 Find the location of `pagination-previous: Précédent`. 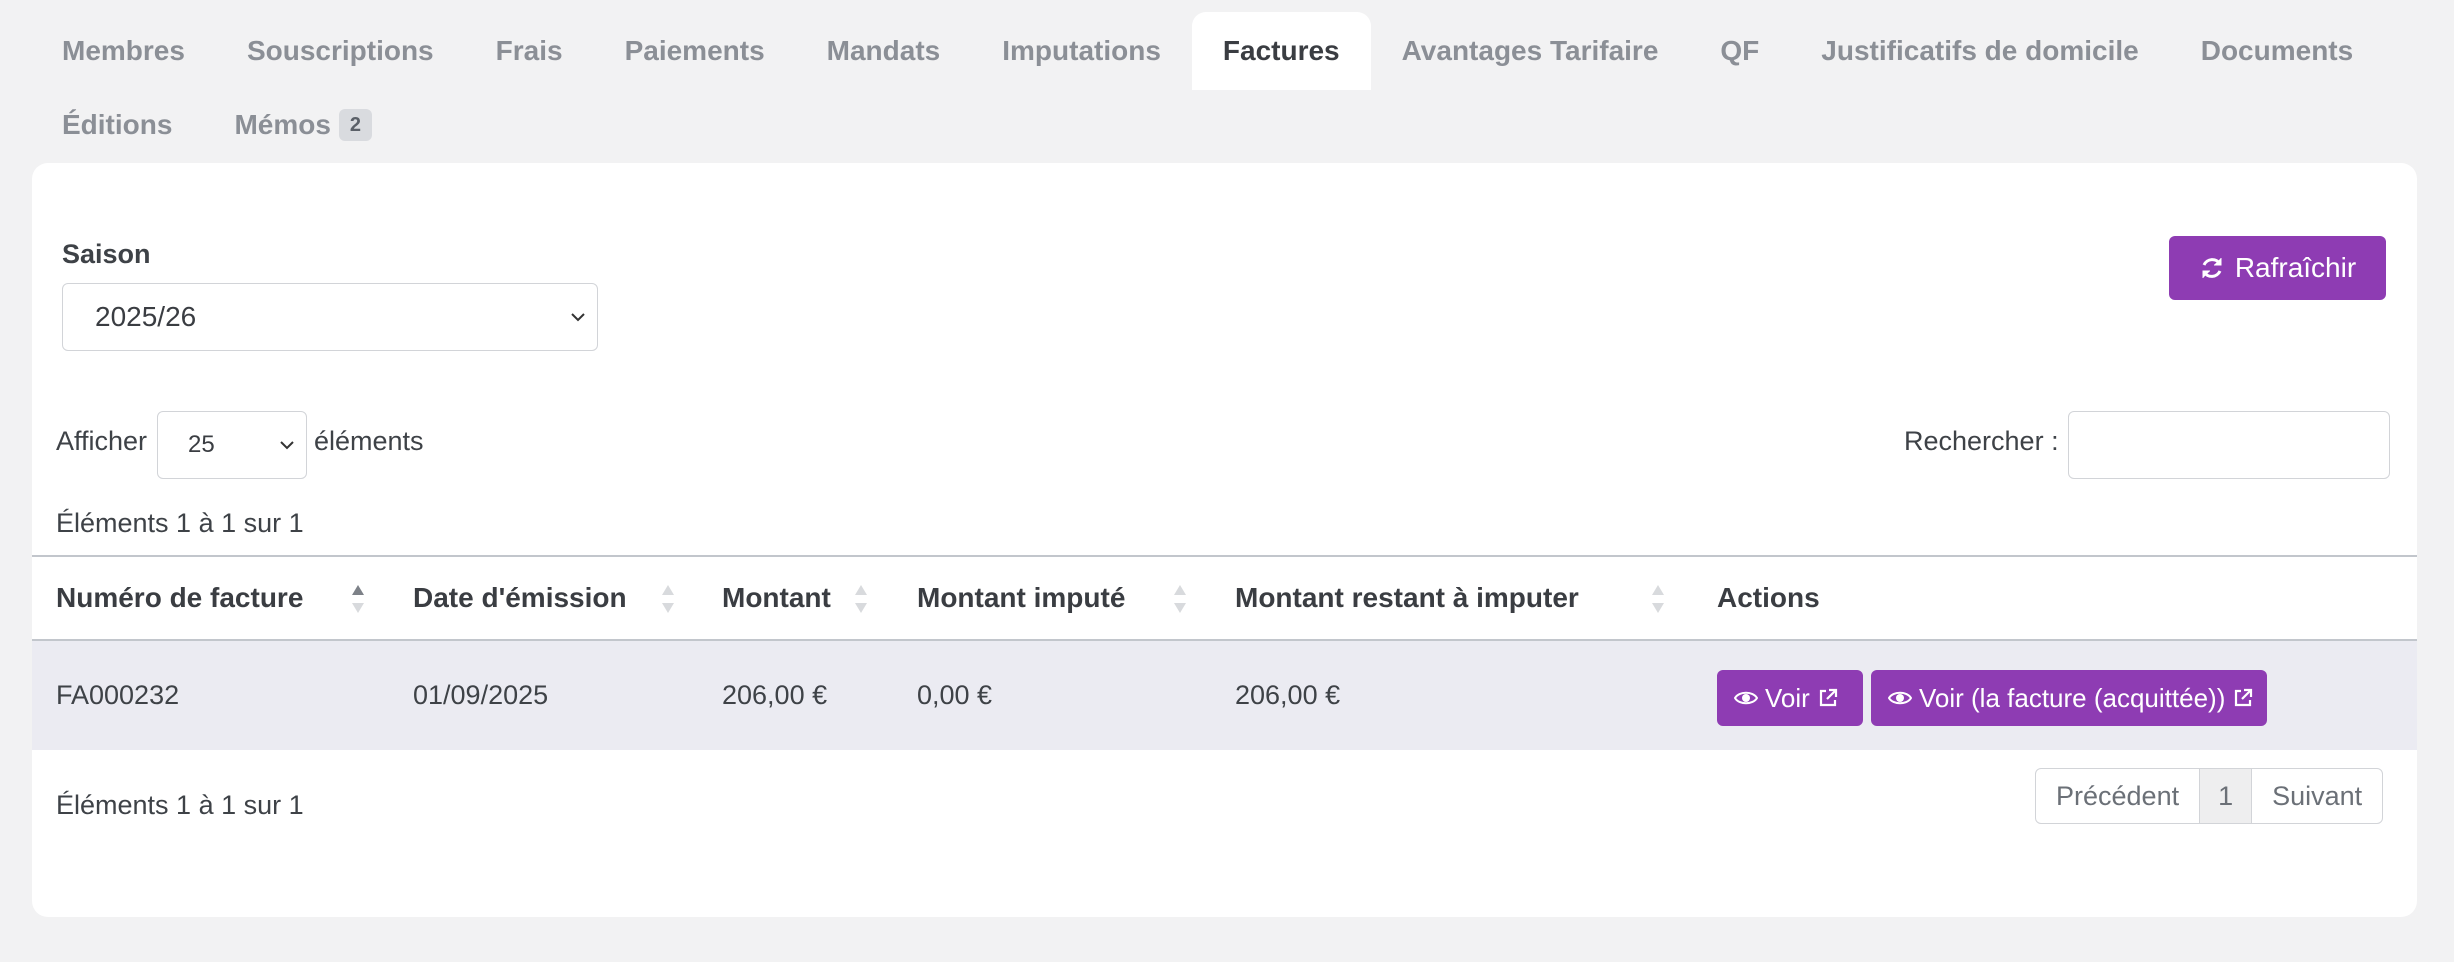

pagination-previous: Précédent is located at coordinates (2117, 796).